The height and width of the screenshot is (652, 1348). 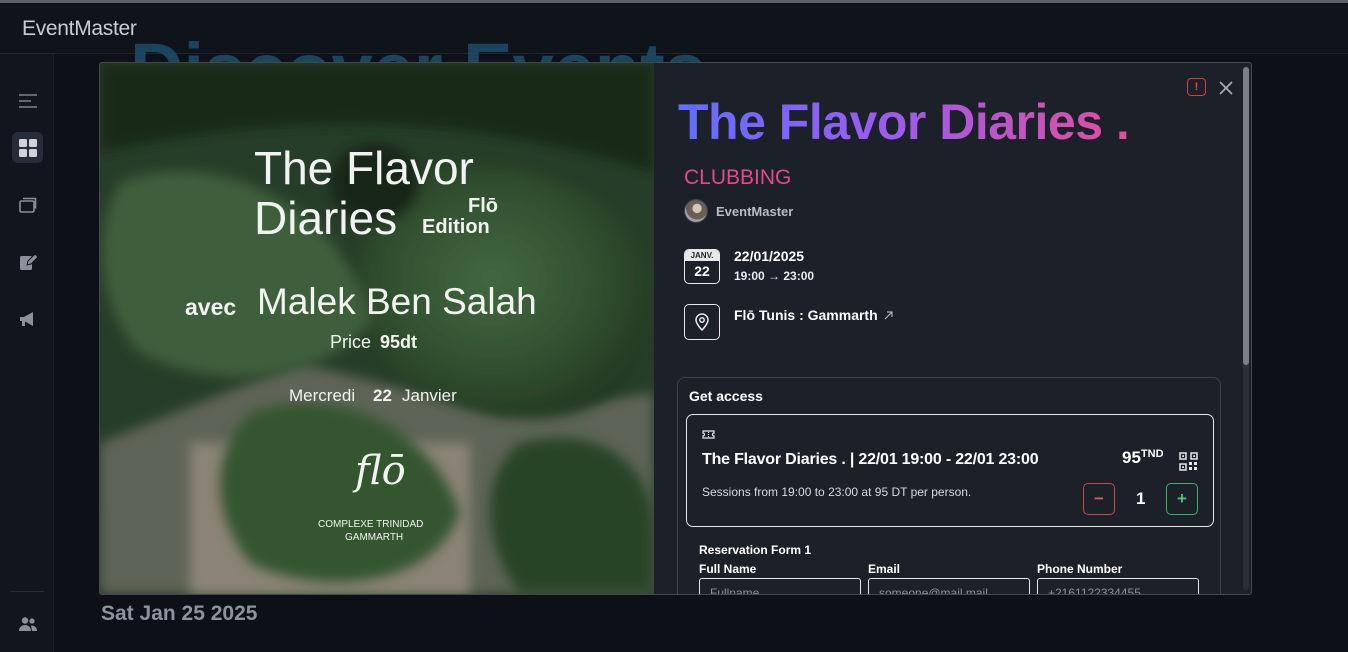 What do you see at coordinates (483, 206) in the screenshot?
I see `poster-edition-brand: Flō` at bounding box center [483, 206].